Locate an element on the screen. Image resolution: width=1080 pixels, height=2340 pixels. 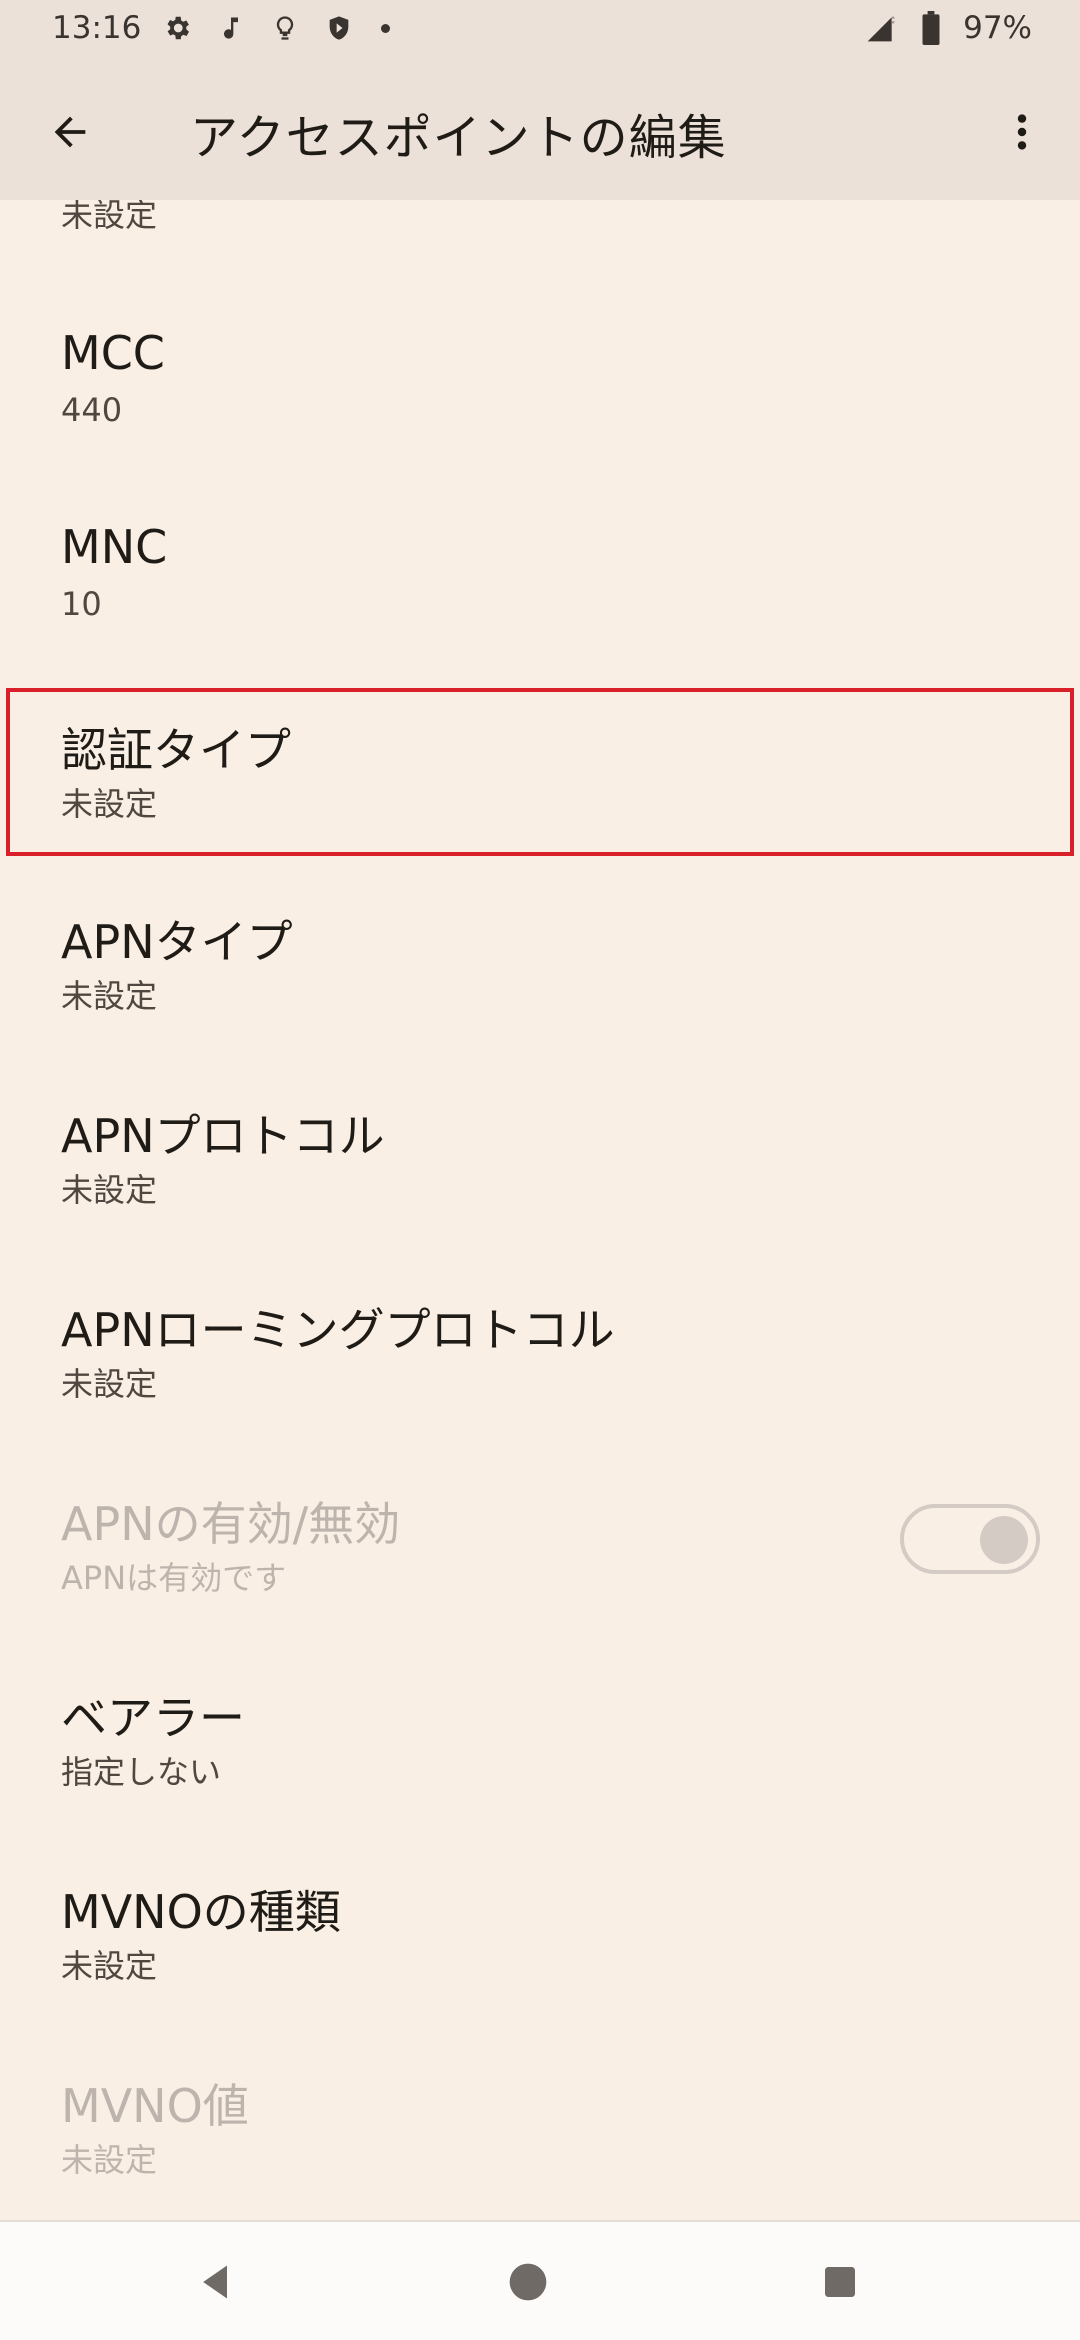
signal-icon is located at coordinates (881, 28).